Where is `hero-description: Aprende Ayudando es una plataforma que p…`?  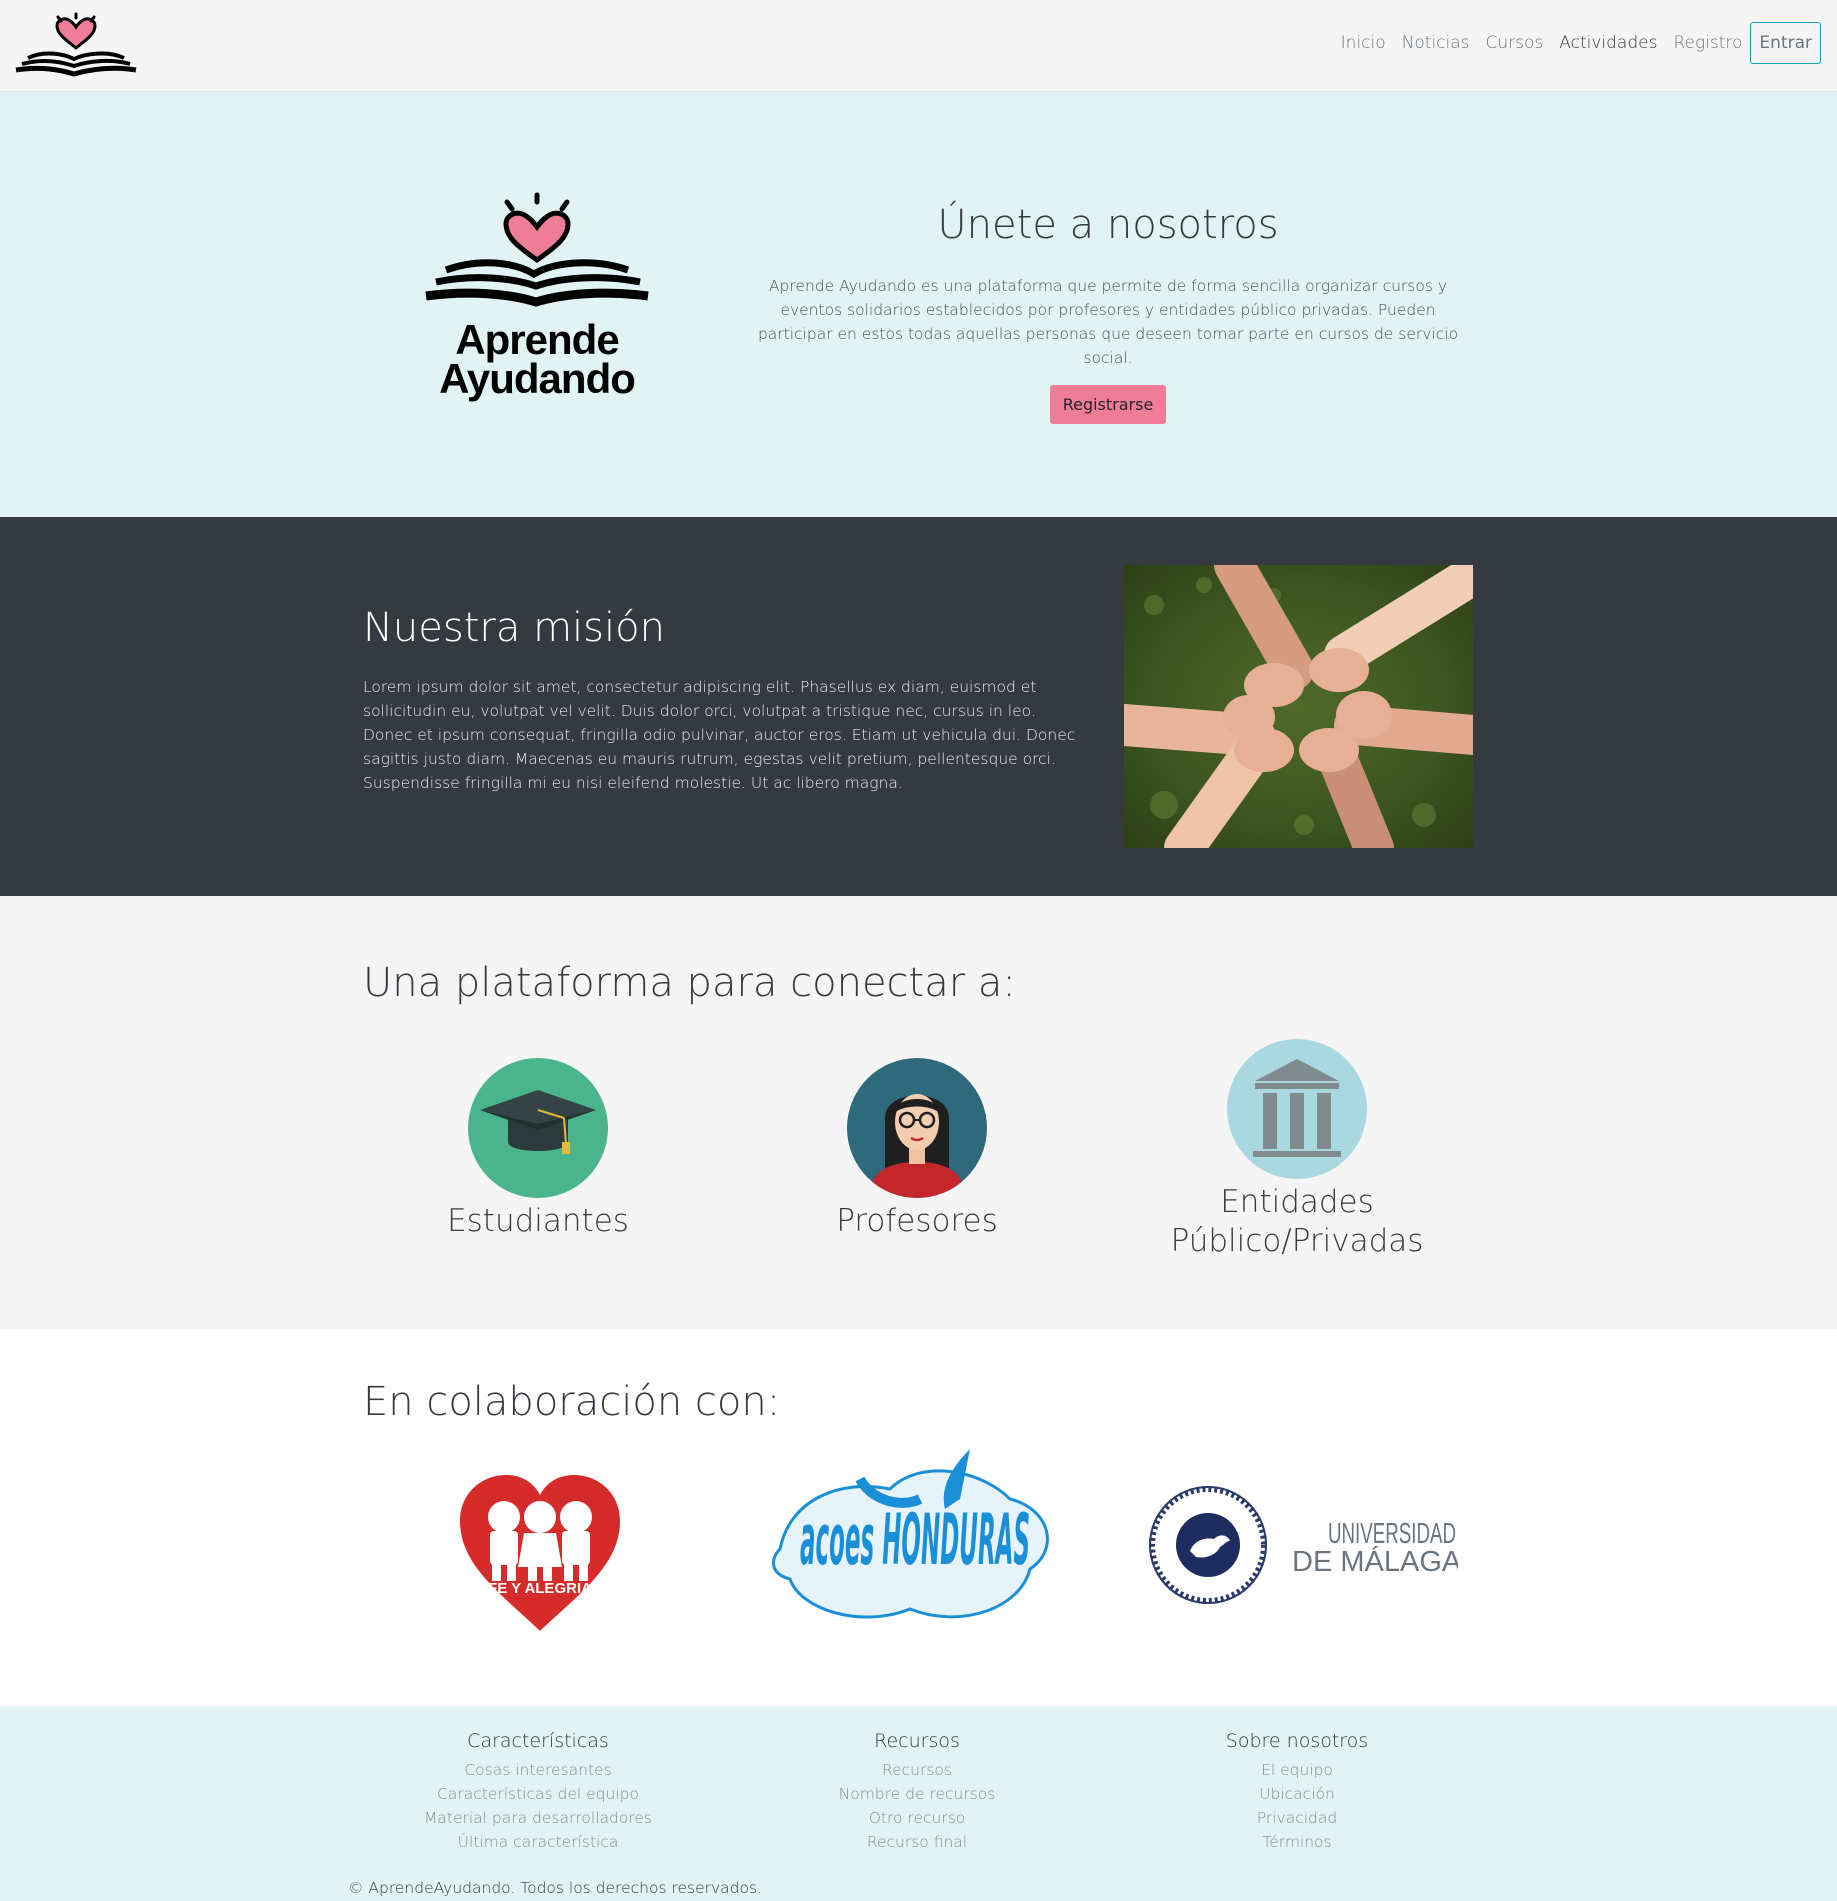 hero-description: Aprende Ayudando es una plataforma que p… is located at coordinates (1108, 322).